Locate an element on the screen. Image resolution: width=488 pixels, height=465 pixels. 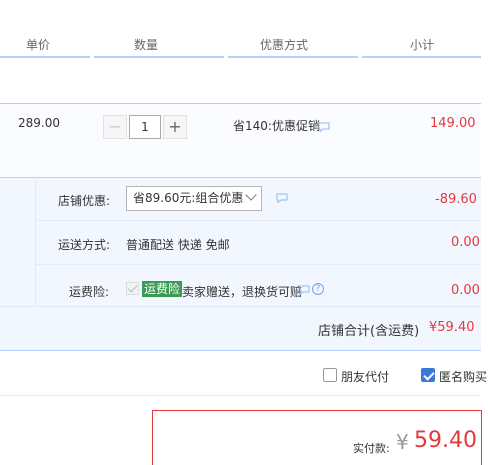
item-unit-price: 289.00 is located at coordinates (39, 123).